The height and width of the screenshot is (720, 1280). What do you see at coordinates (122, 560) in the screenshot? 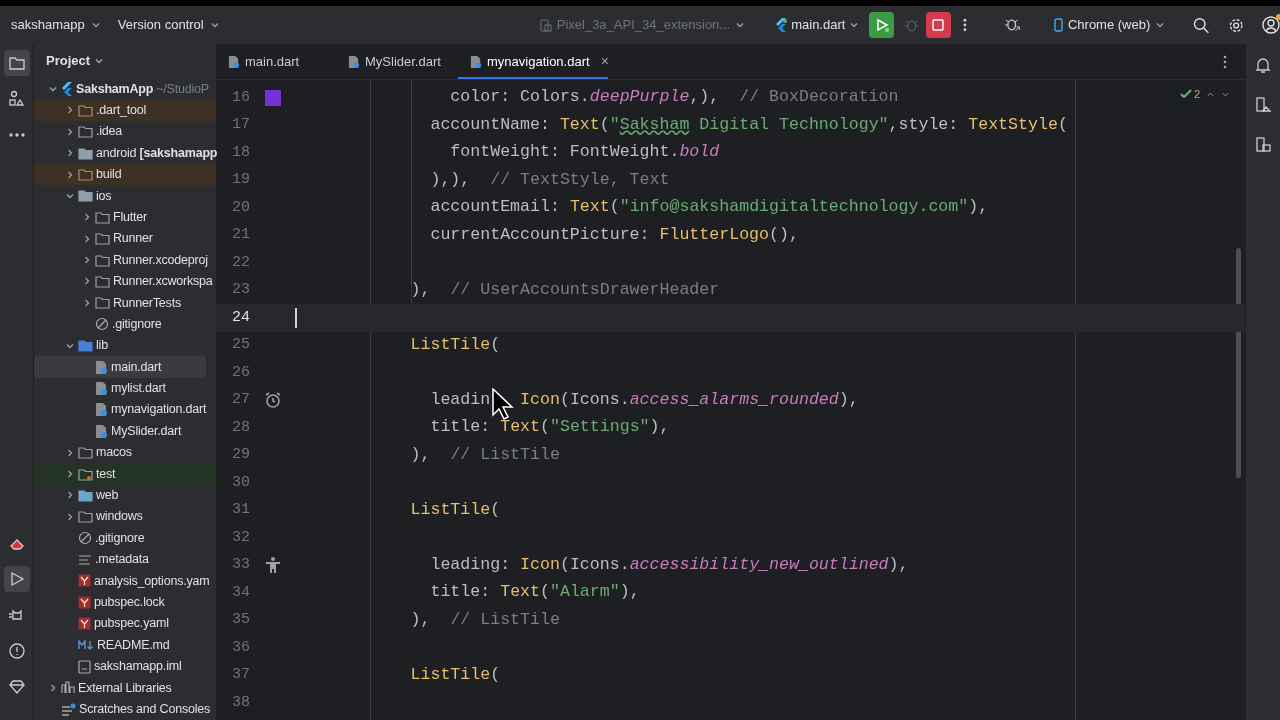
I see `tree-label: .metadata` at bounding box center [122, 560].